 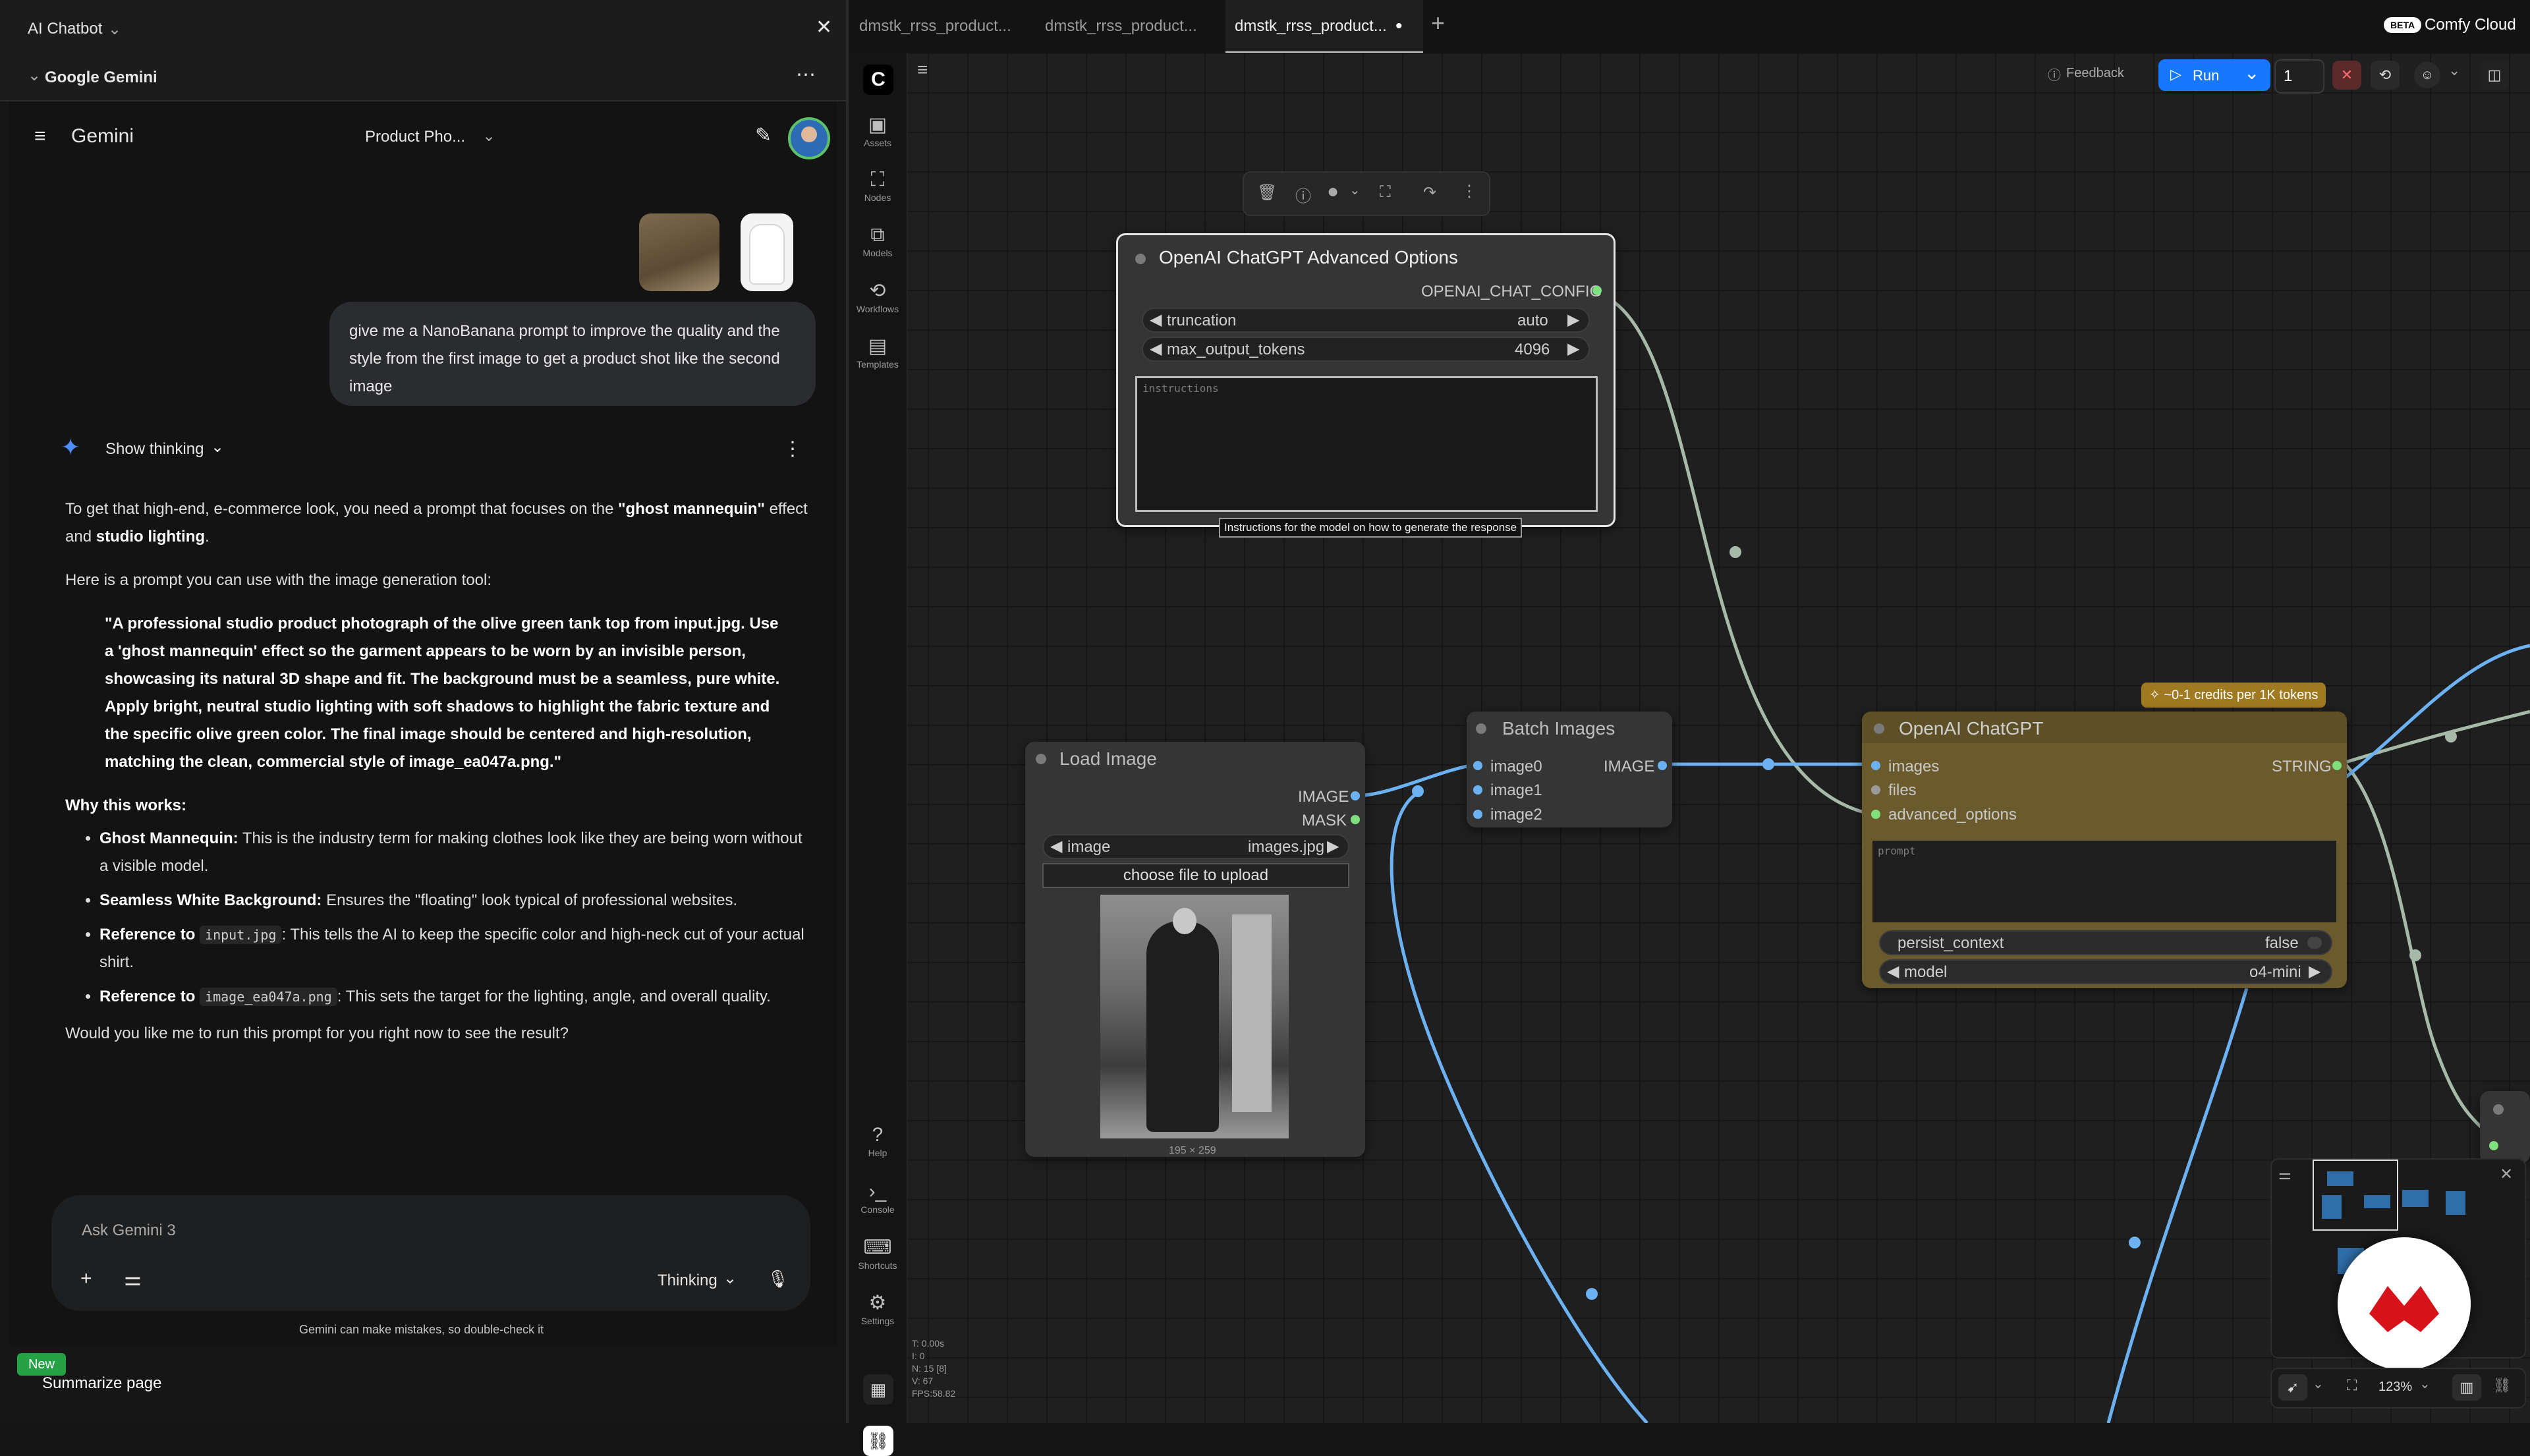 What do you see at coordinates (2466, 1387) in the screenshot?
I see `minimap-toggle-icon: ▥` at bounding box center [2466, 1387].